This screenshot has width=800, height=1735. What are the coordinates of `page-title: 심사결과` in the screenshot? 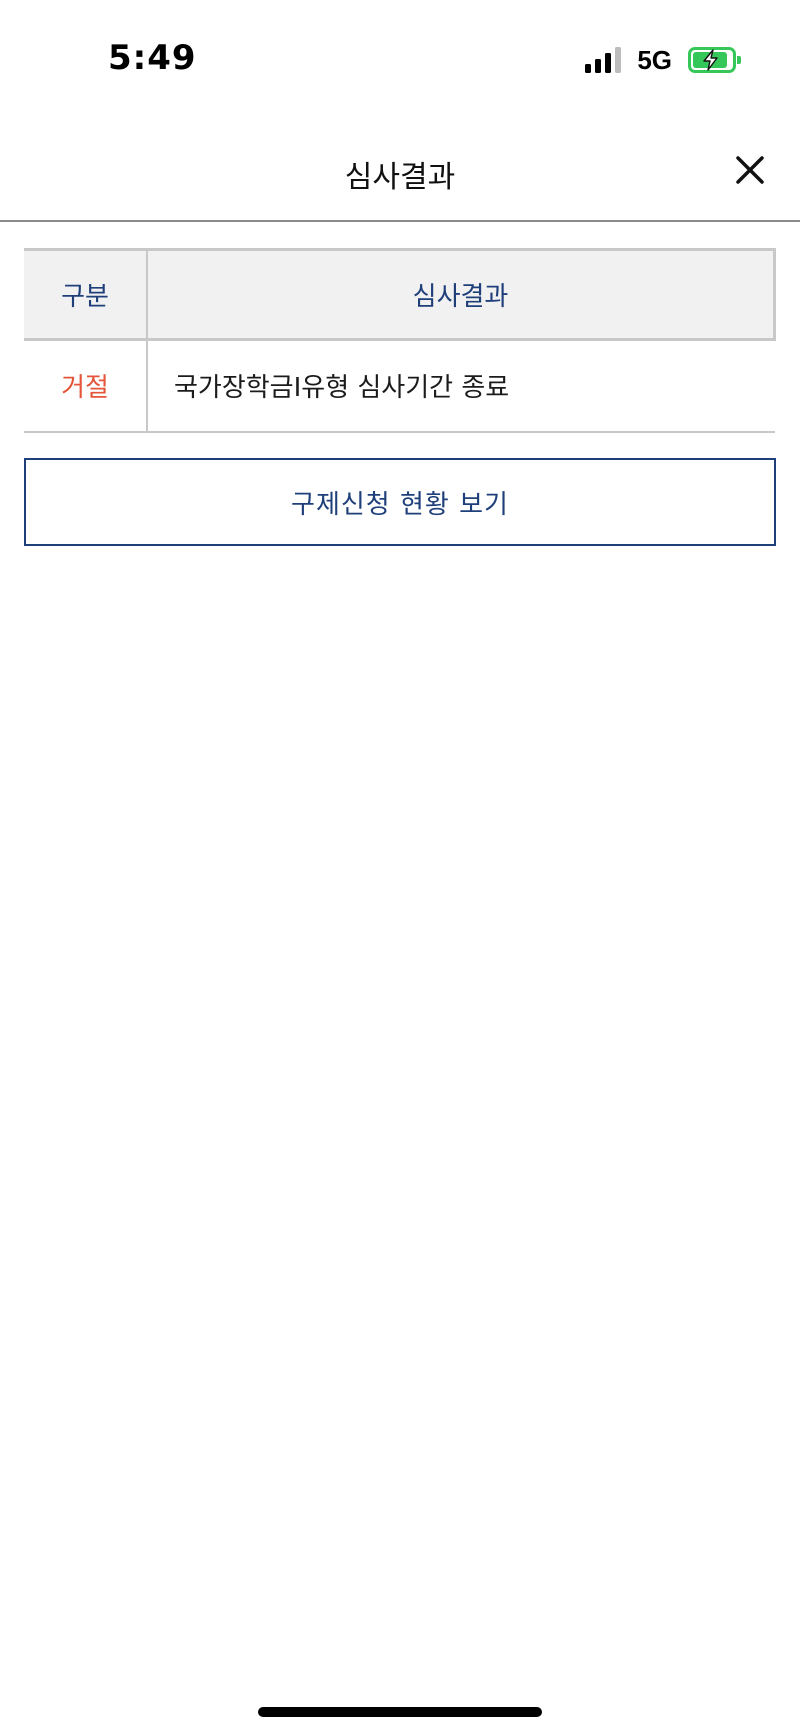 It's located at (400, 177).